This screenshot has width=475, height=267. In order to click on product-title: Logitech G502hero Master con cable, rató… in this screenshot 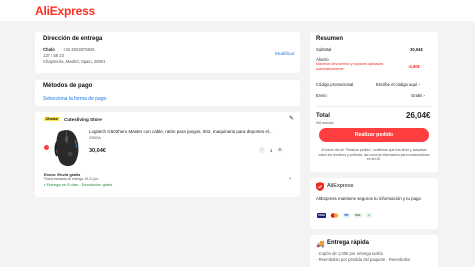, I will do `click(181, 131)`.